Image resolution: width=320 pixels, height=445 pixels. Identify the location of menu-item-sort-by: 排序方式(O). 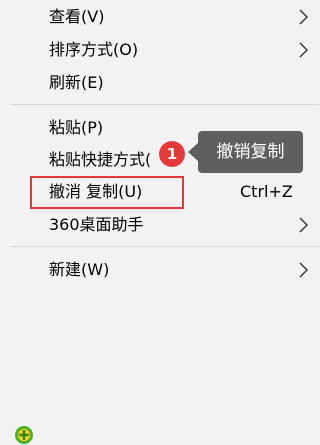
(159, 50).